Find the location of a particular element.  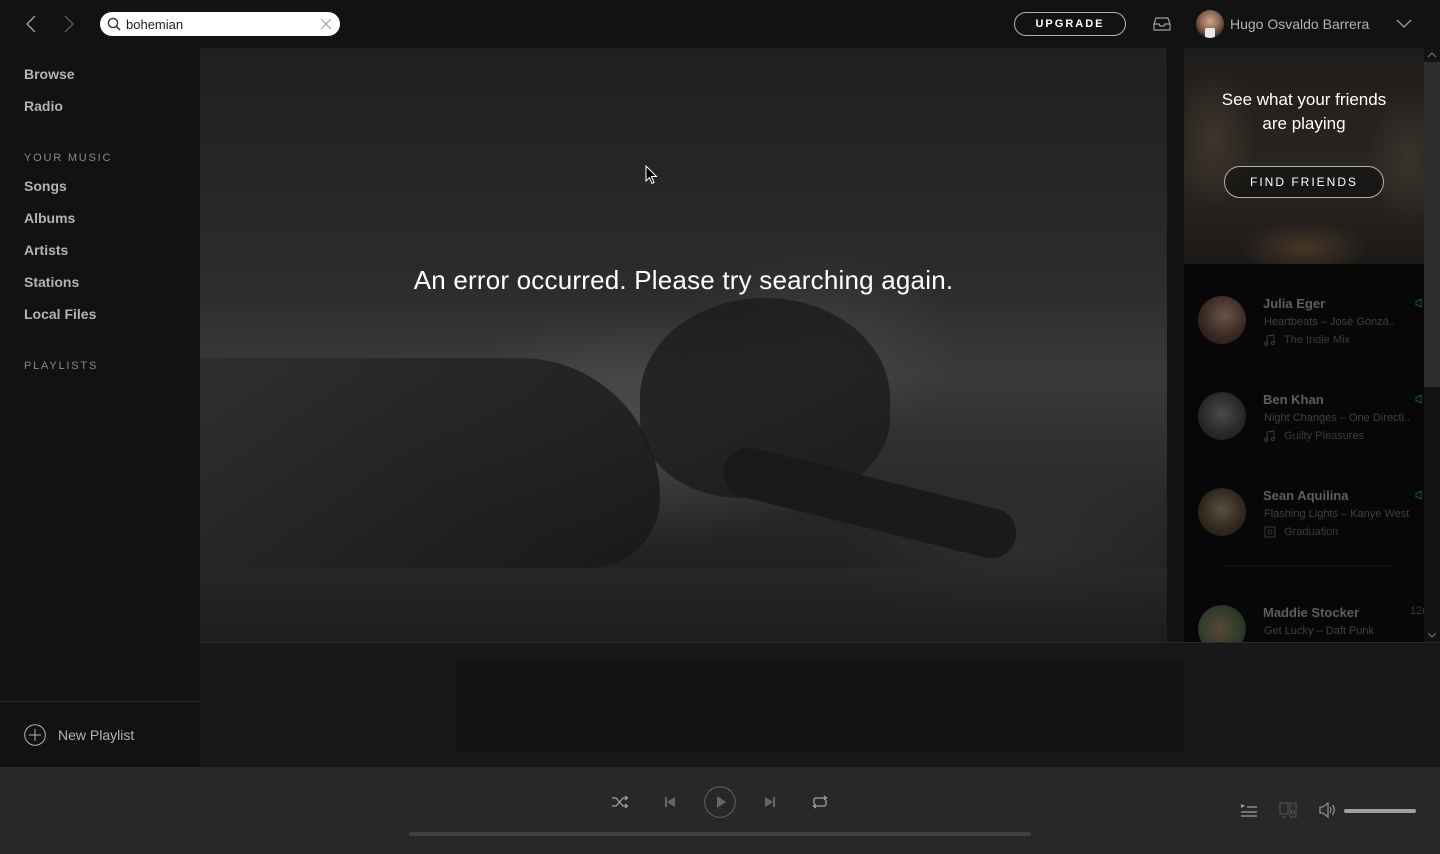

search-box is located at coordinates (220, 24).